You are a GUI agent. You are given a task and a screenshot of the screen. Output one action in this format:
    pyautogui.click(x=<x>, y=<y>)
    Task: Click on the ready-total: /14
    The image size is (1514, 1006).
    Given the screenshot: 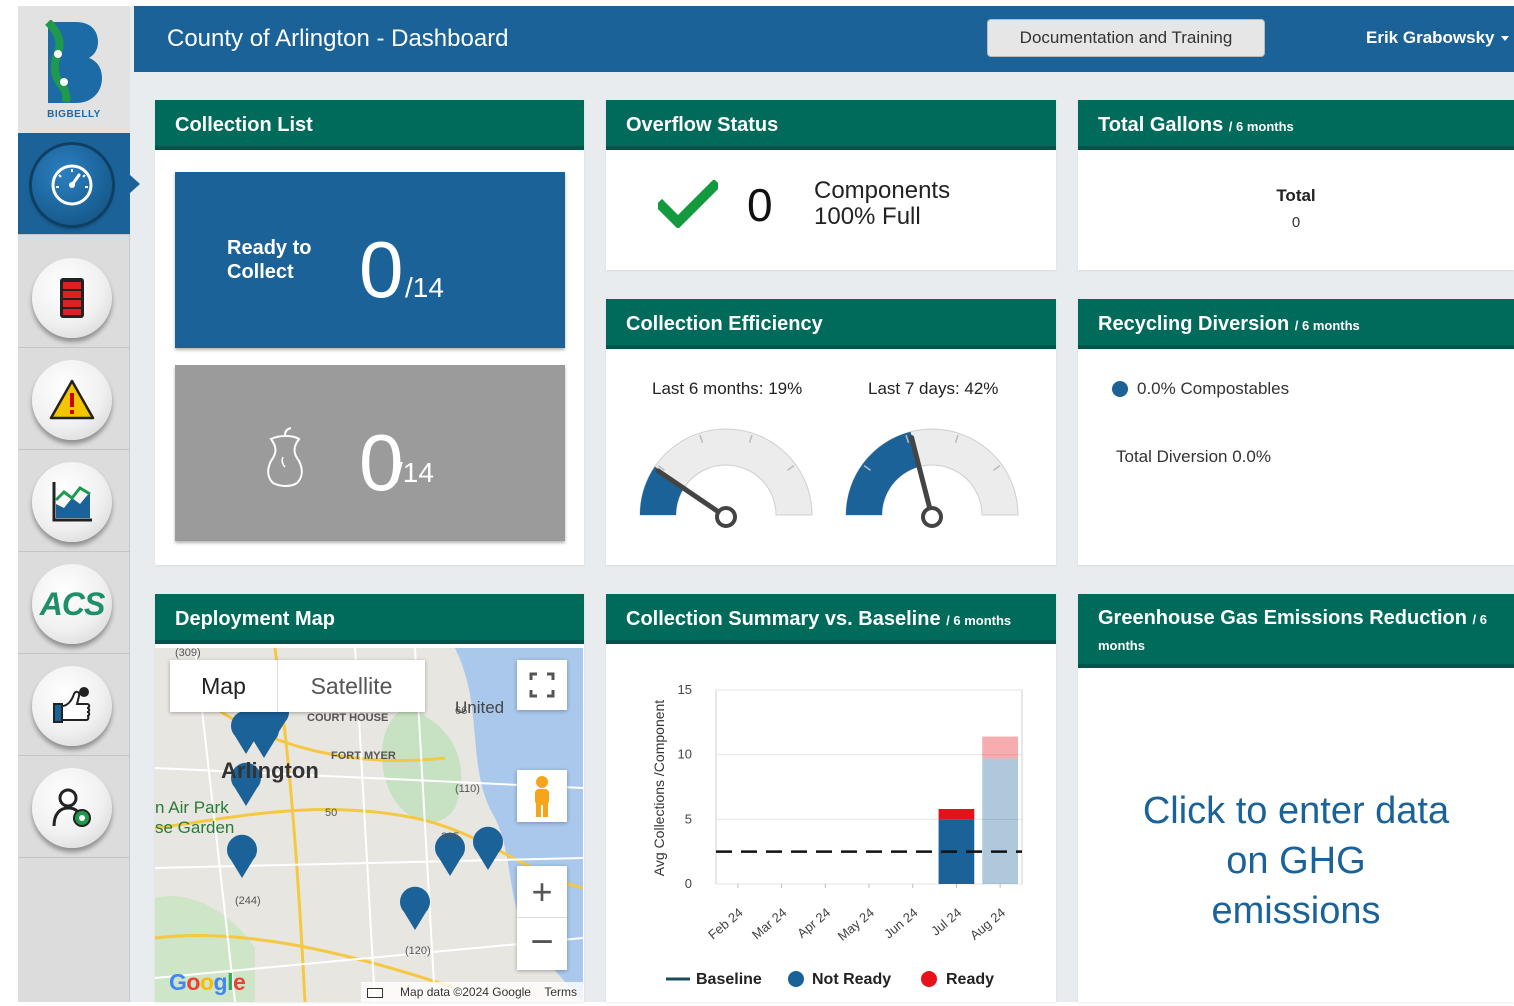 What is the action you would take?
    pyautogui.click(x=424, y=287)
    